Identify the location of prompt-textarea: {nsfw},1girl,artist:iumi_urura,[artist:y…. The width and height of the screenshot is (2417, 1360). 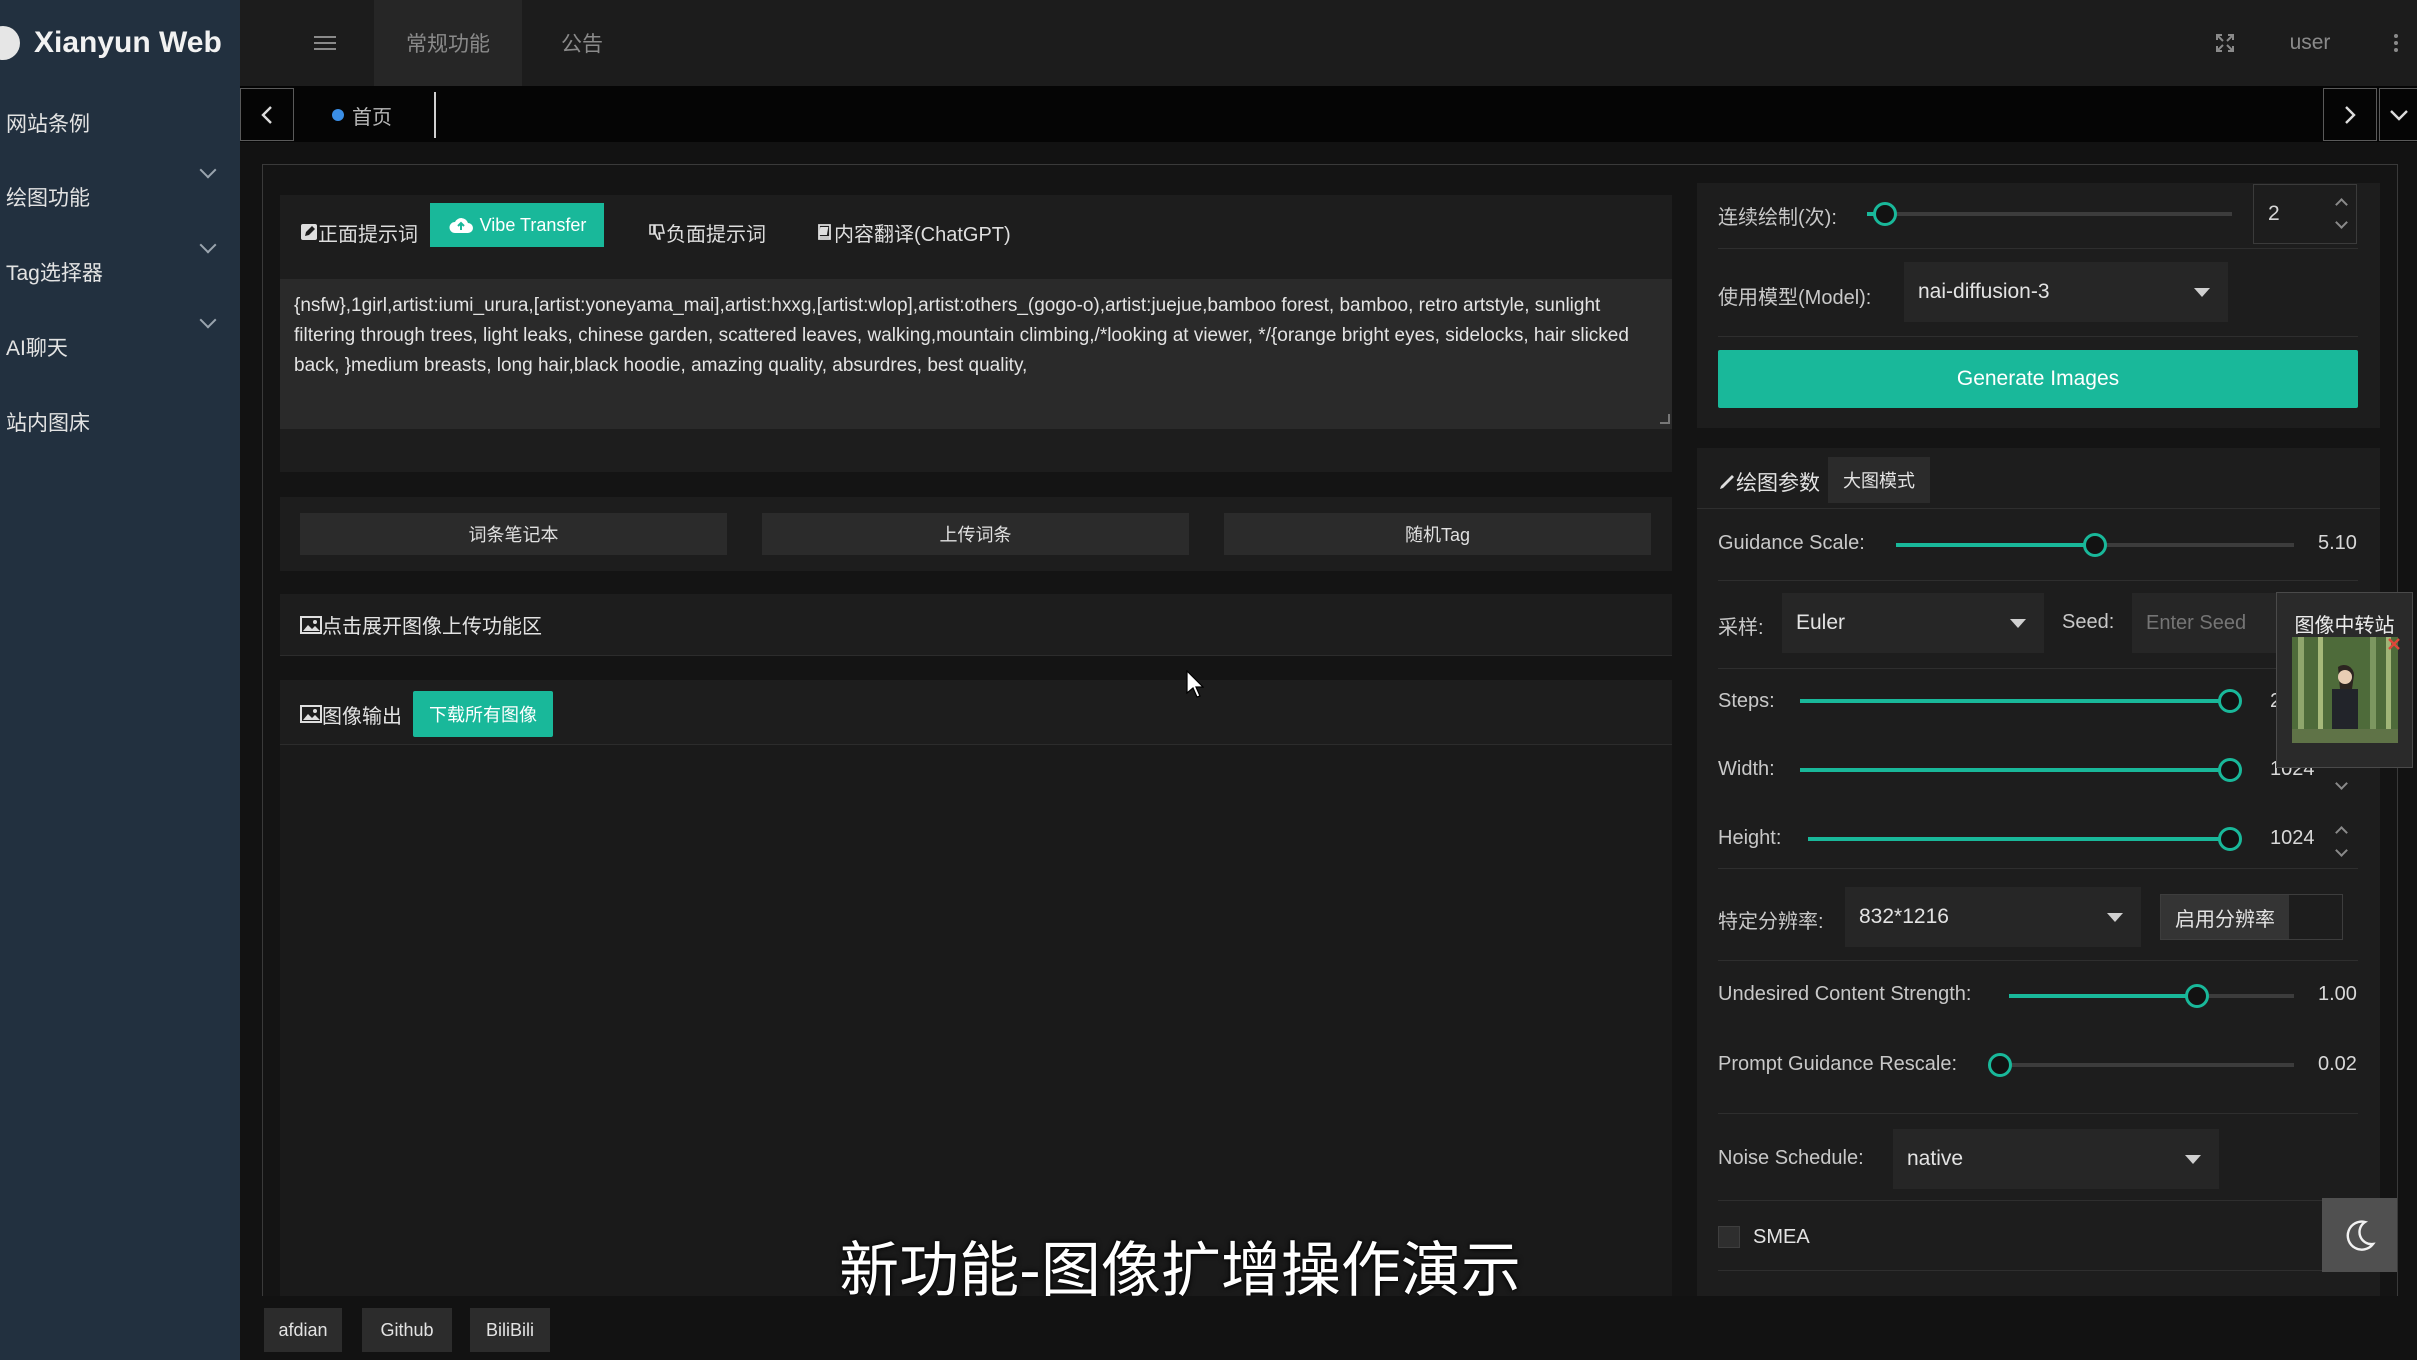
(976, 354).